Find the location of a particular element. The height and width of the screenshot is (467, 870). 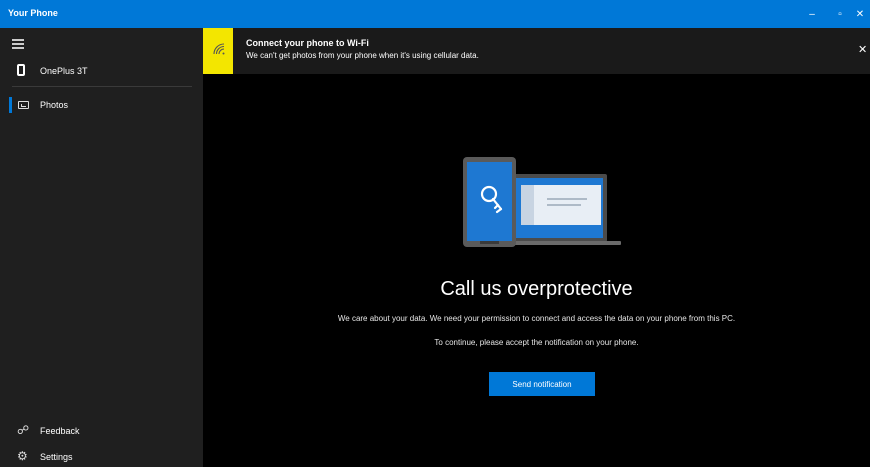

sidebar-item-label: Feedback is located at coordinates (60, 431).